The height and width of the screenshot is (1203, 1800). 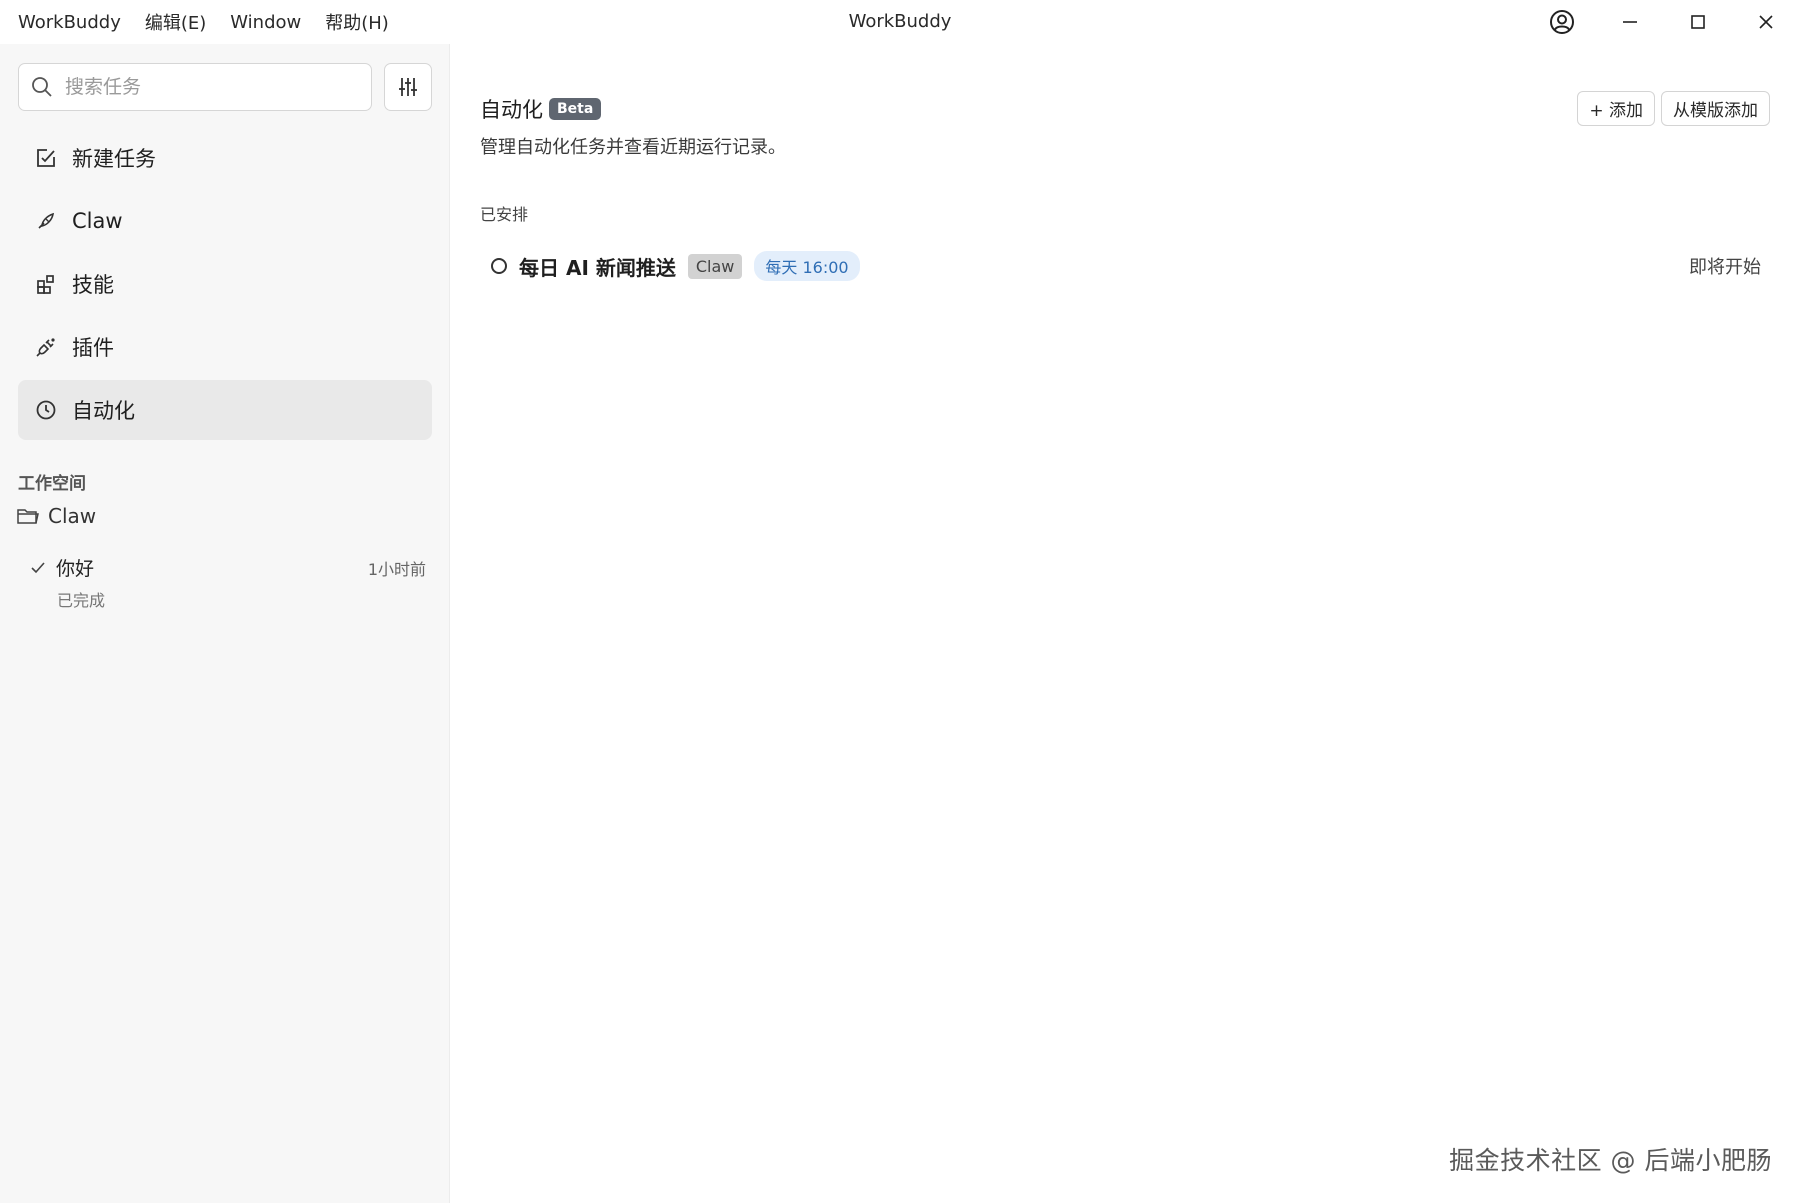 I want to click on automation-state: 即将开始, so click(x=1725, y=267).